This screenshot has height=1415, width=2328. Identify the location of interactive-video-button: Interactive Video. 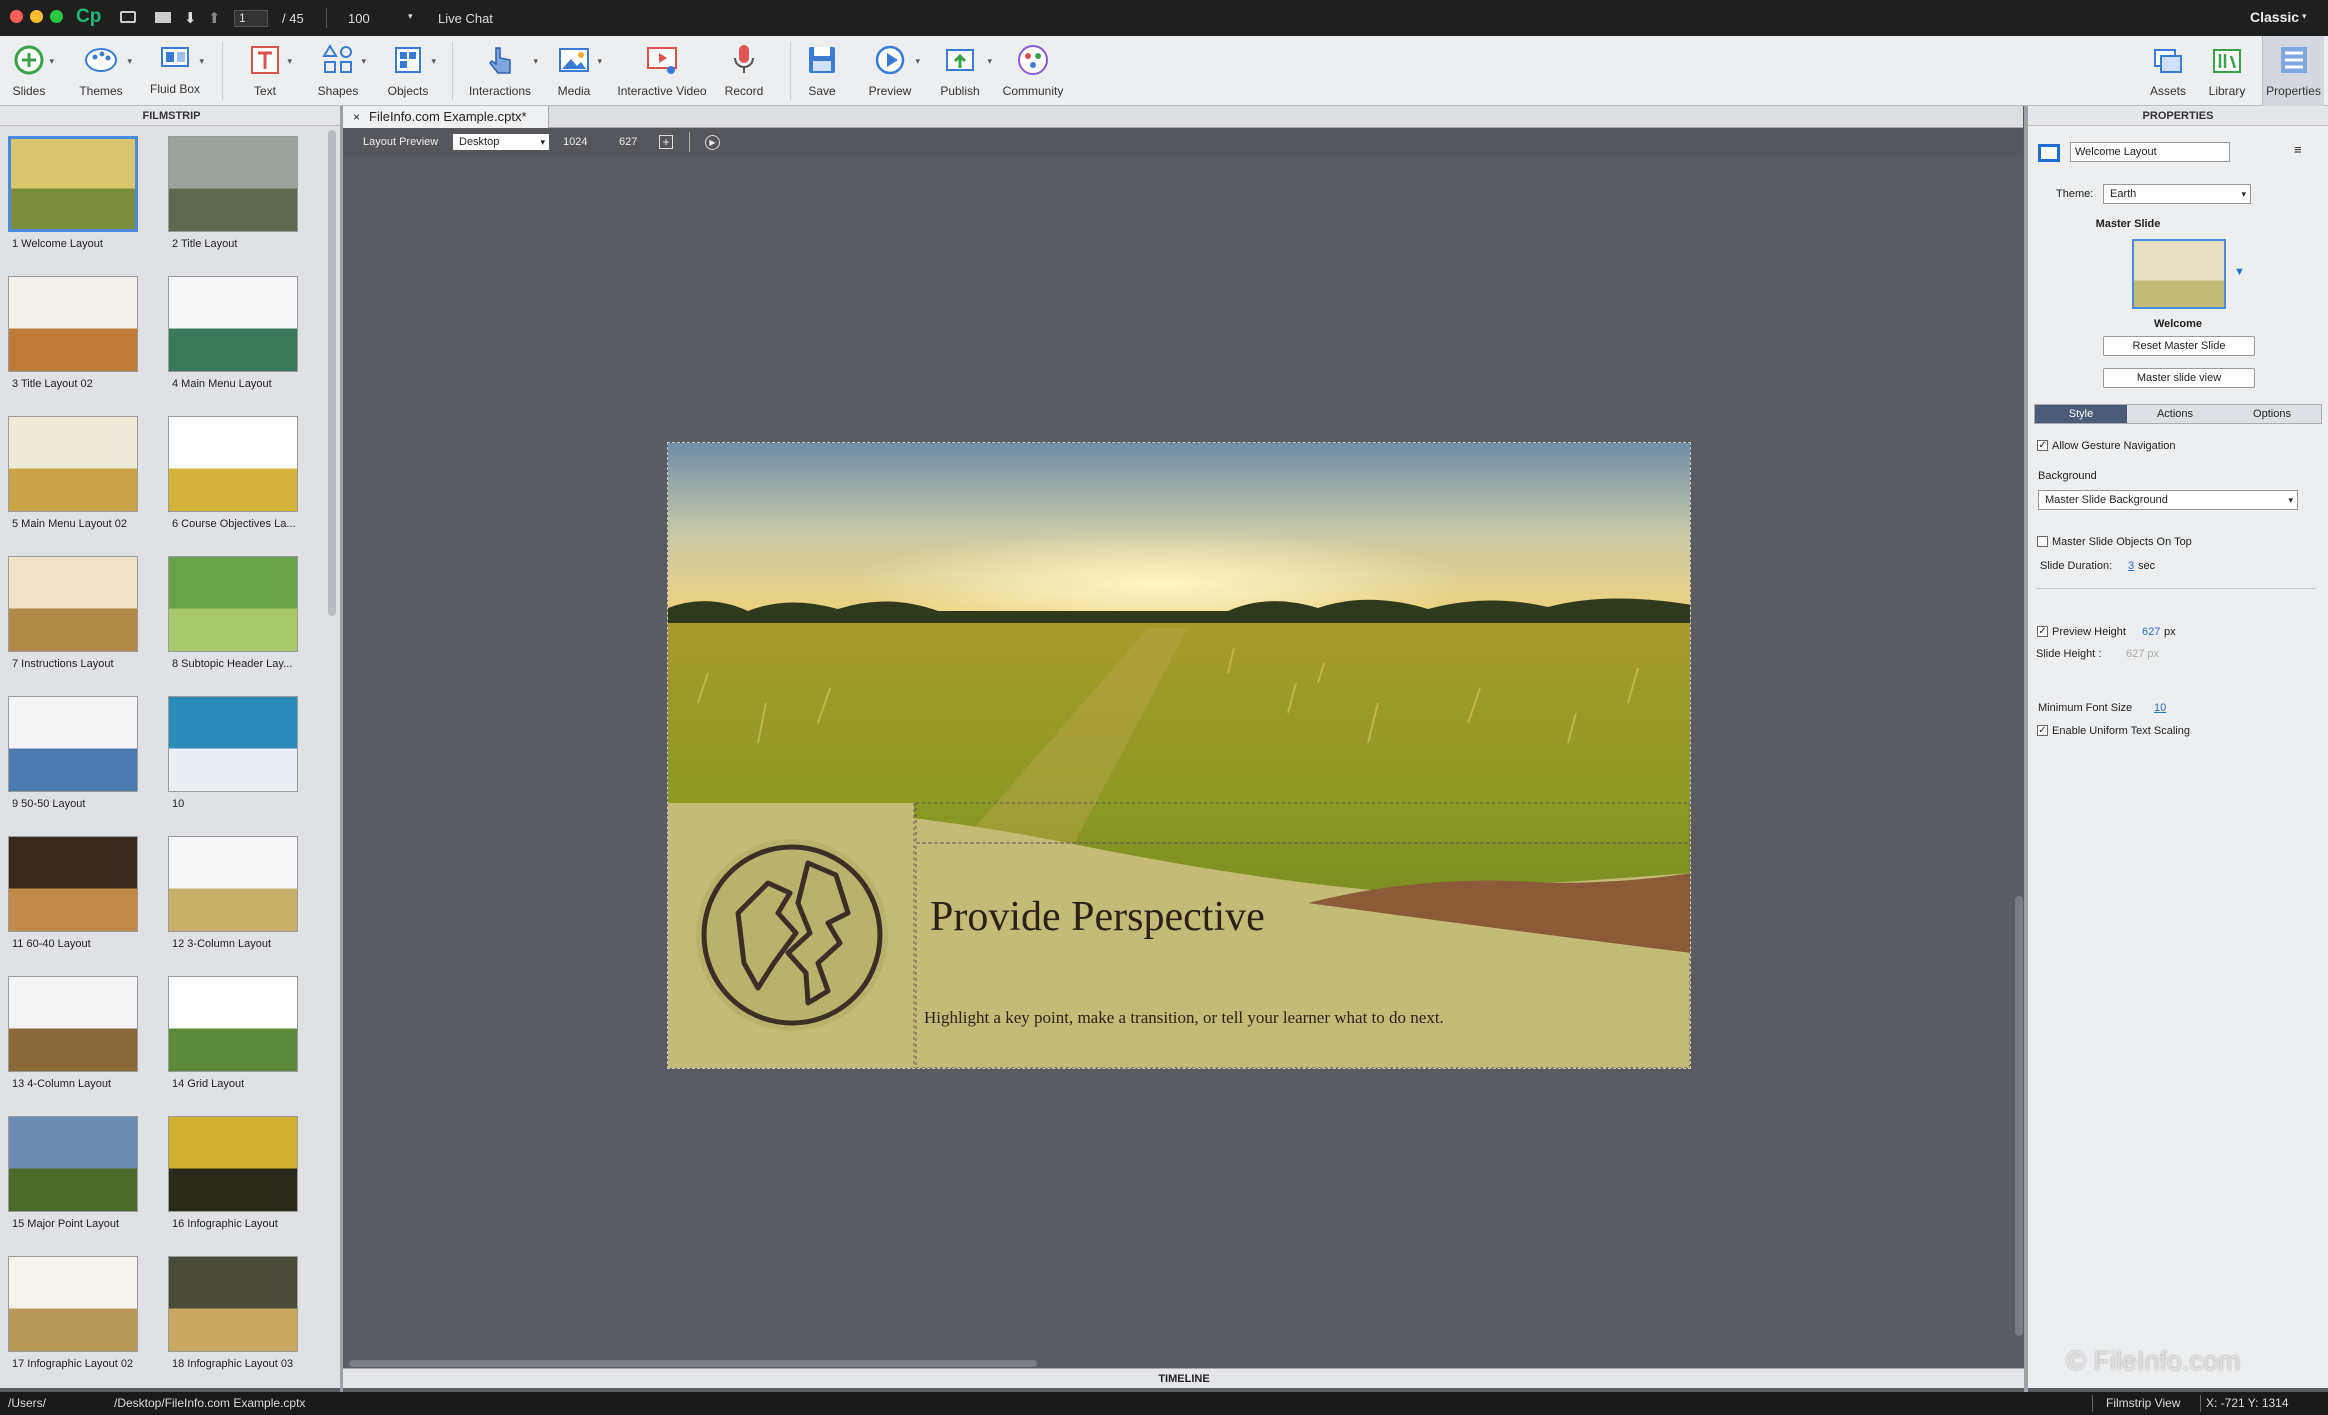
(662, 71).